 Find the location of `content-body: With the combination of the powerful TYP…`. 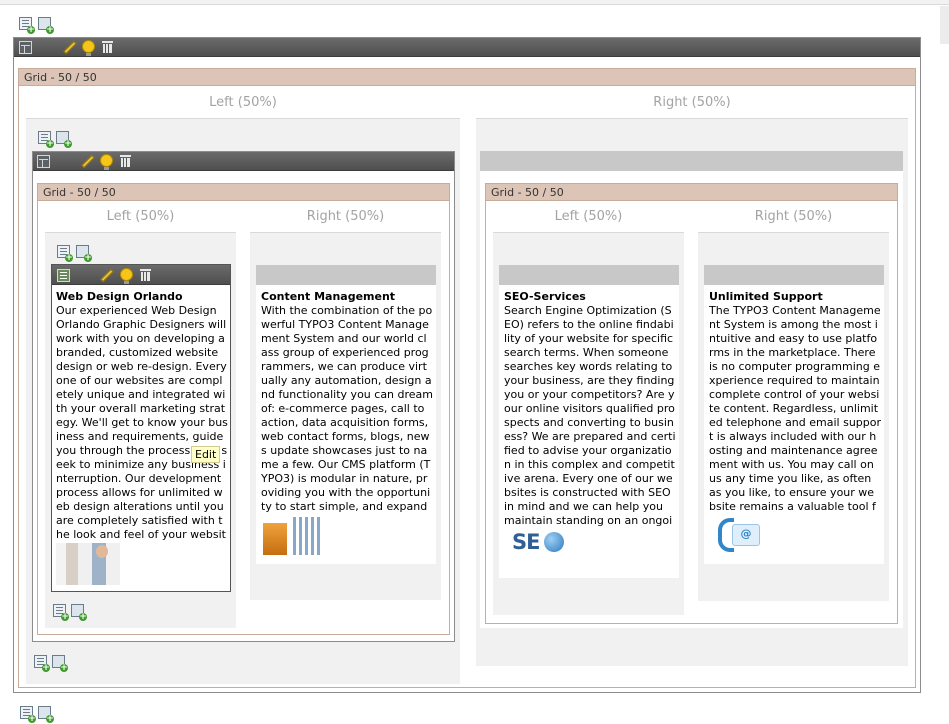

content-body: With the combination of the powerful TYP… is located at coordinates (347, 409).